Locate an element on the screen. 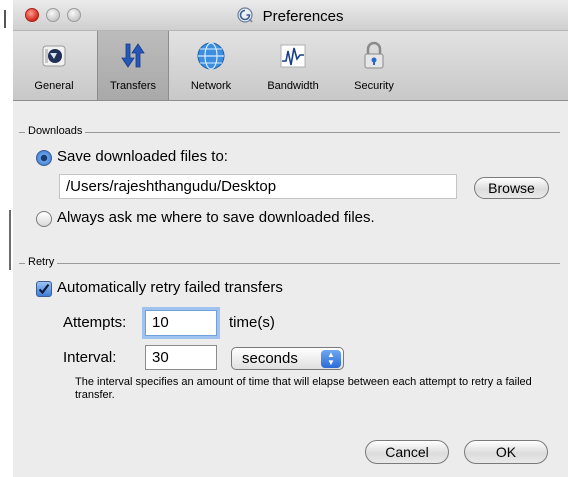 This screenshot has height=477, width=568. attempts-field: 10 is located at coordinates (181, 323).